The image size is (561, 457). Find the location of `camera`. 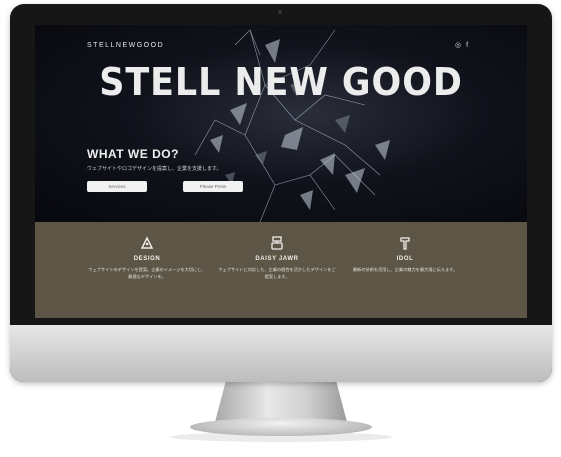

camera is located at coordinates (280, 12).